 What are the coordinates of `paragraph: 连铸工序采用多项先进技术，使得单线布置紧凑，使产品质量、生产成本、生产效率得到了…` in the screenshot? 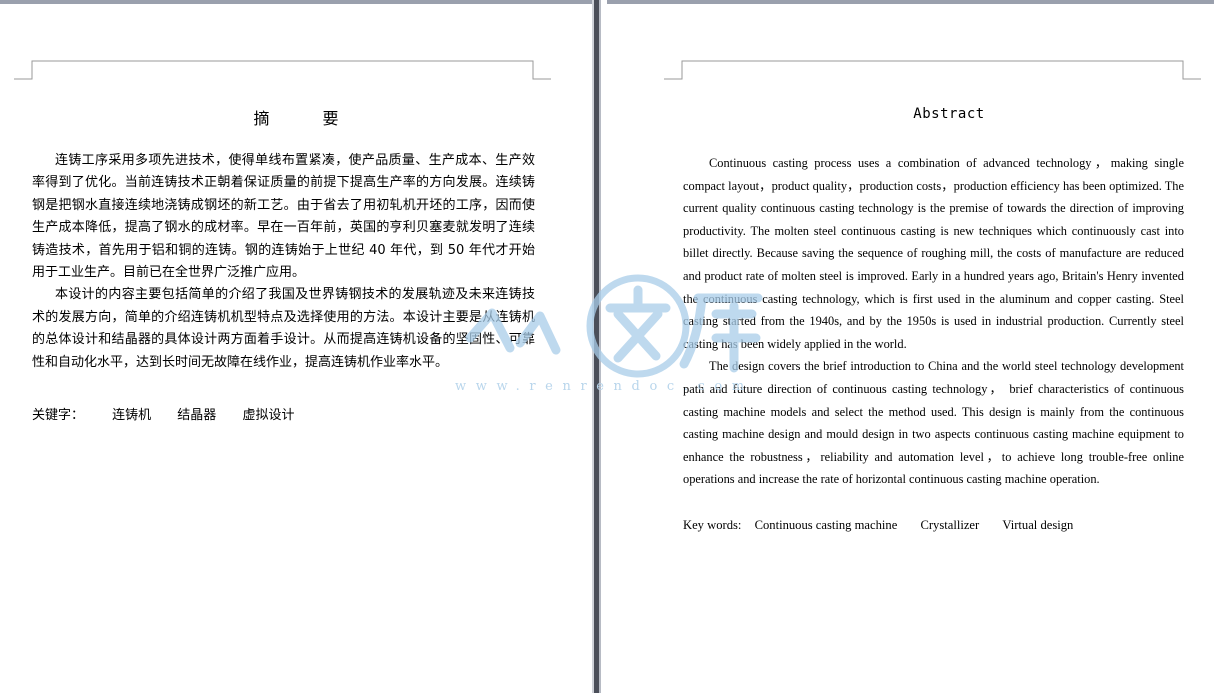 It's located at (283, 217).